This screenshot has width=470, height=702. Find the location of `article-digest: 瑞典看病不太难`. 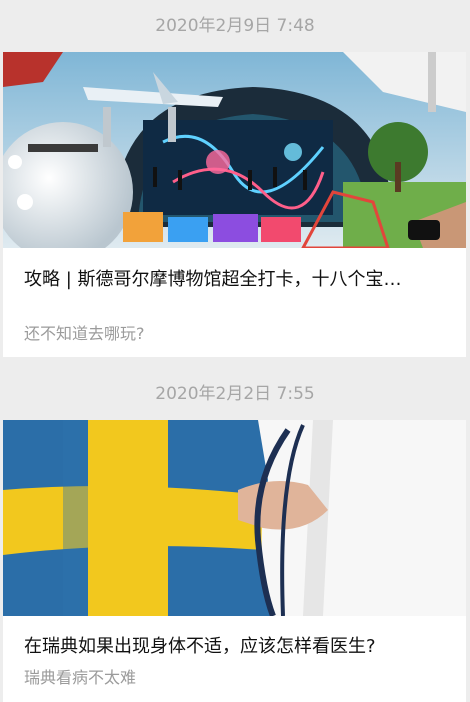

article-digest: 瑞典看病不太难 is located at coordinates (80, 677).